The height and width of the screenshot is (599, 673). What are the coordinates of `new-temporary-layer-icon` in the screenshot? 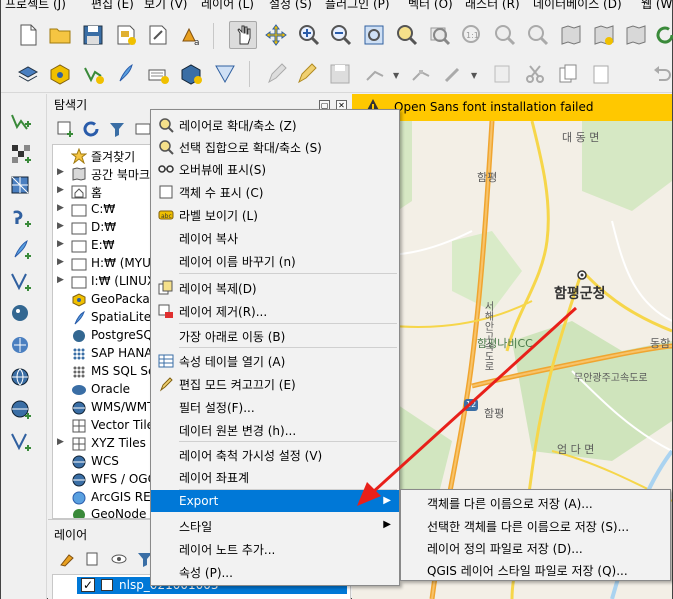 It's located at (191, 74).